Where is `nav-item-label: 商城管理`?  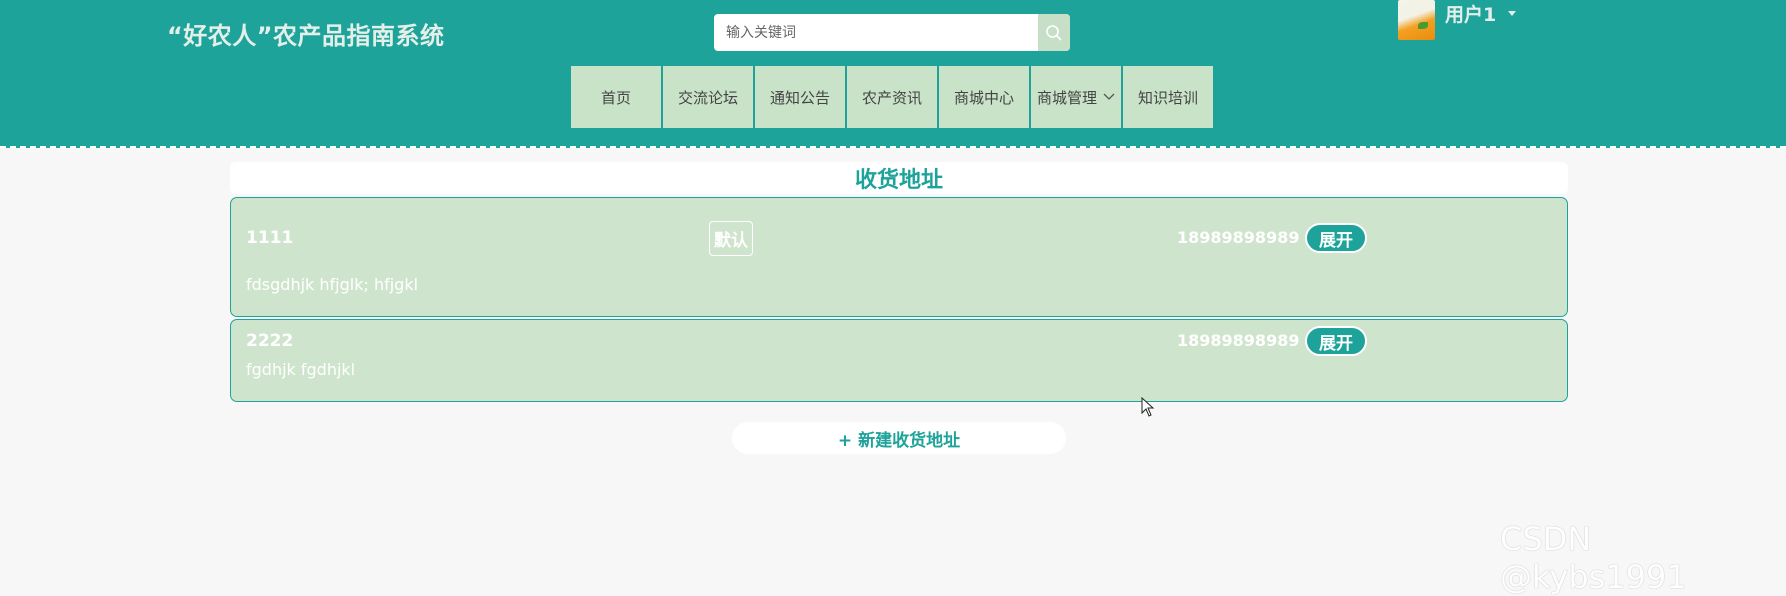 nav-item-label: 商城管理 is located at coordinates (1066, 97).